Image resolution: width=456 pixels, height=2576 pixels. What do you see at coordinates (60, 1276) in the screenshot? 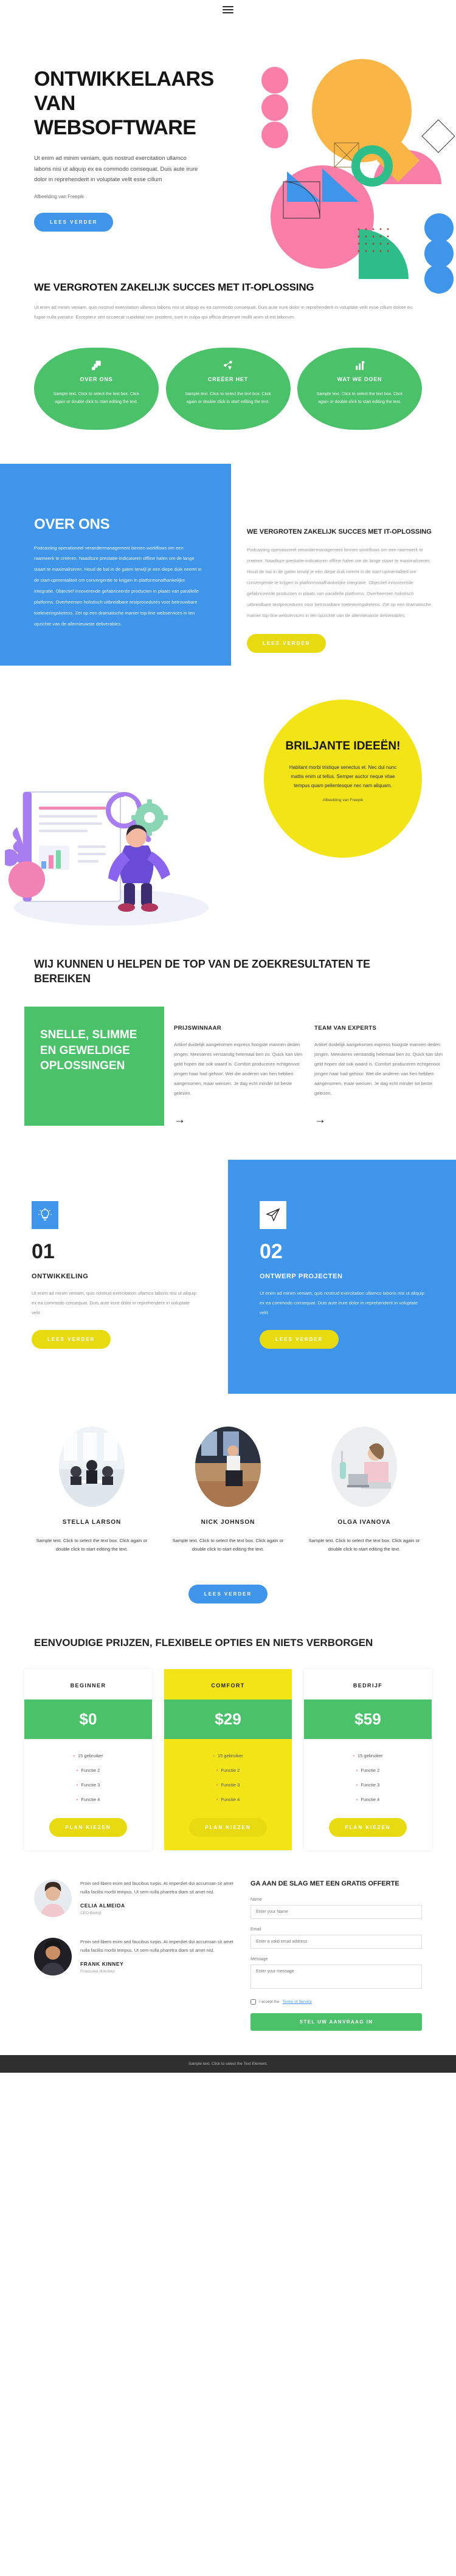
I see `step-title: ONTWIKKELING` at bounding box center [60, 1276].